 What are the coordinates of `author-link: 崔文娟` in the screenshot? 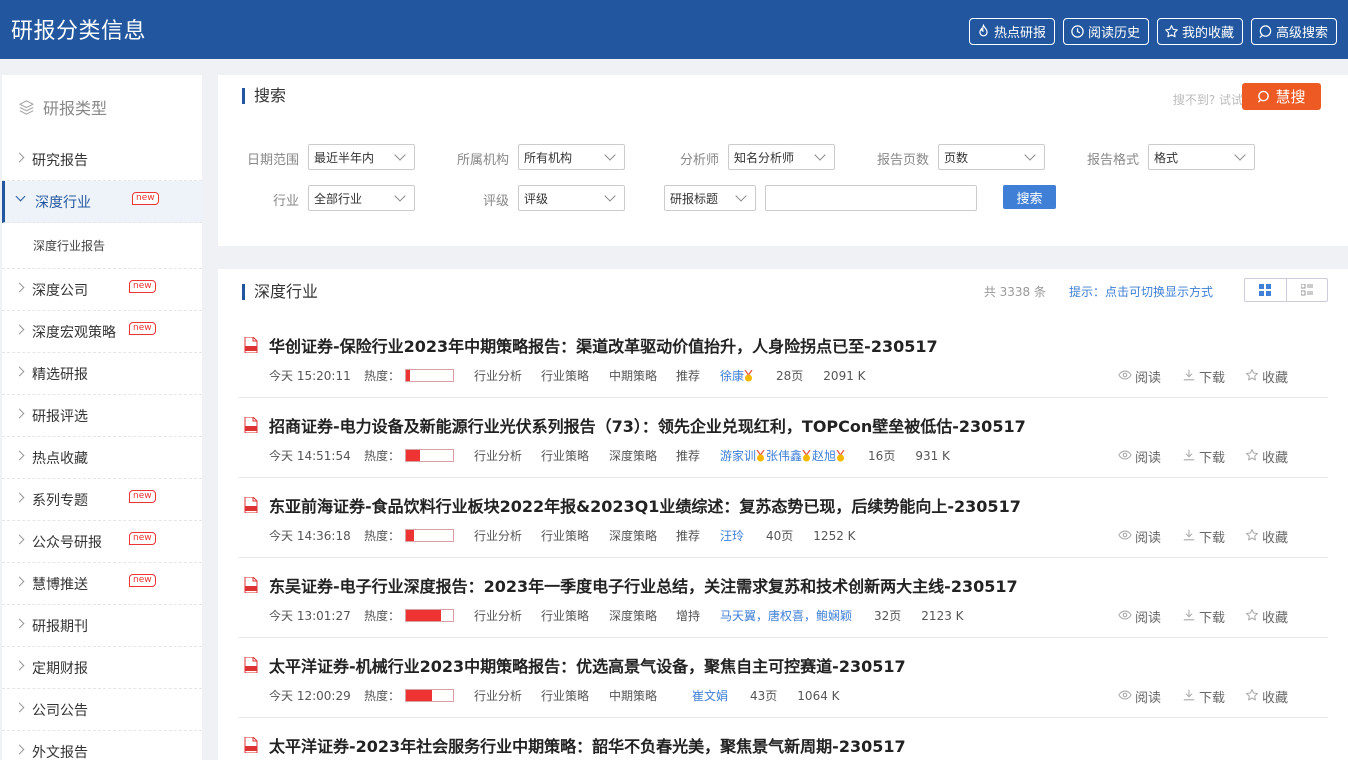 It's located at (710, 695).